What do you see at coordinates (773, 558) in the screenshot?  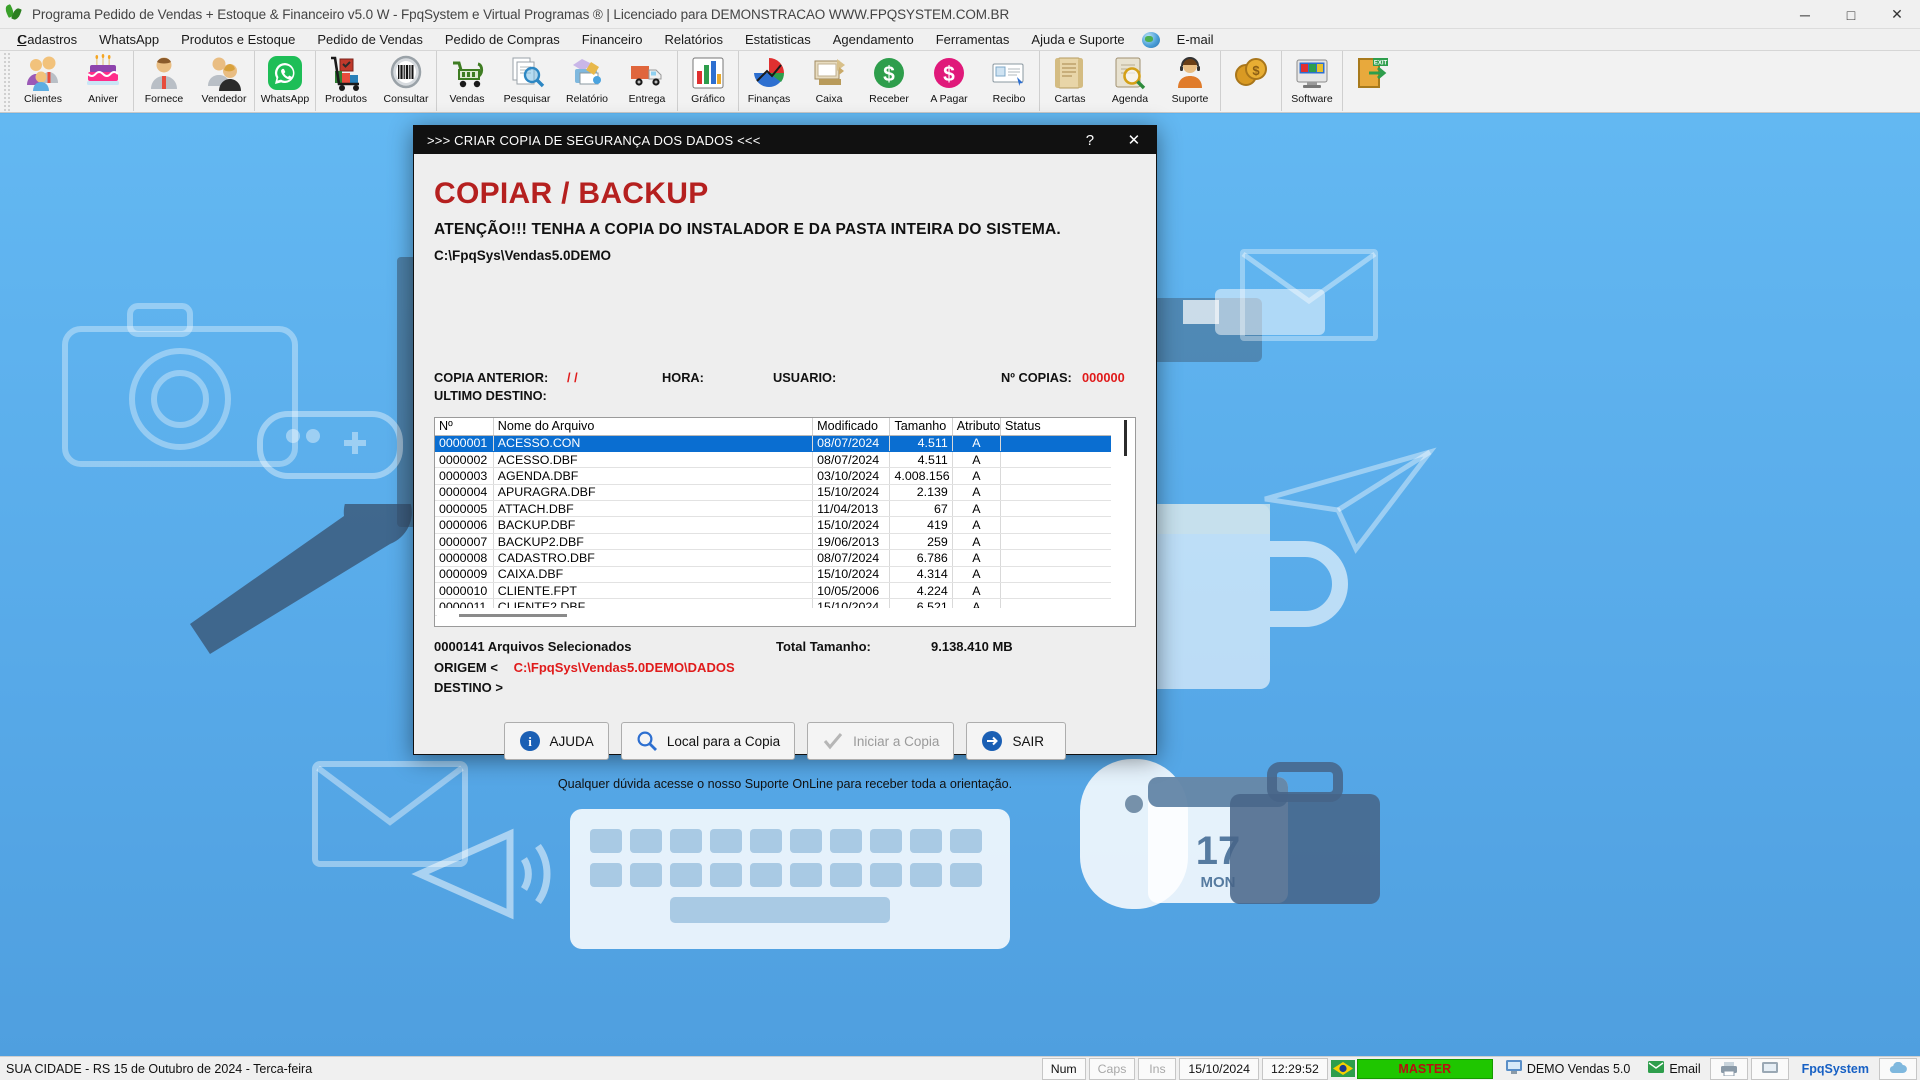 I see `table-row: 0000008 CADASTRO.DBF 08/07/2024 6.786 A` at bounding box center [773, 558].